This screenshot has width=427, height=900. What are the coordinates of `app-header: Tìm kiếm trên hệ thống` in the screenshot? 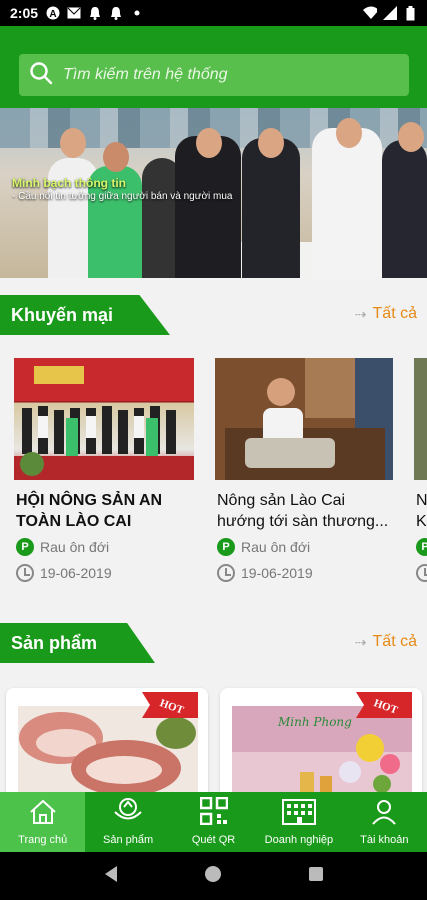 It's located at (213, 67).